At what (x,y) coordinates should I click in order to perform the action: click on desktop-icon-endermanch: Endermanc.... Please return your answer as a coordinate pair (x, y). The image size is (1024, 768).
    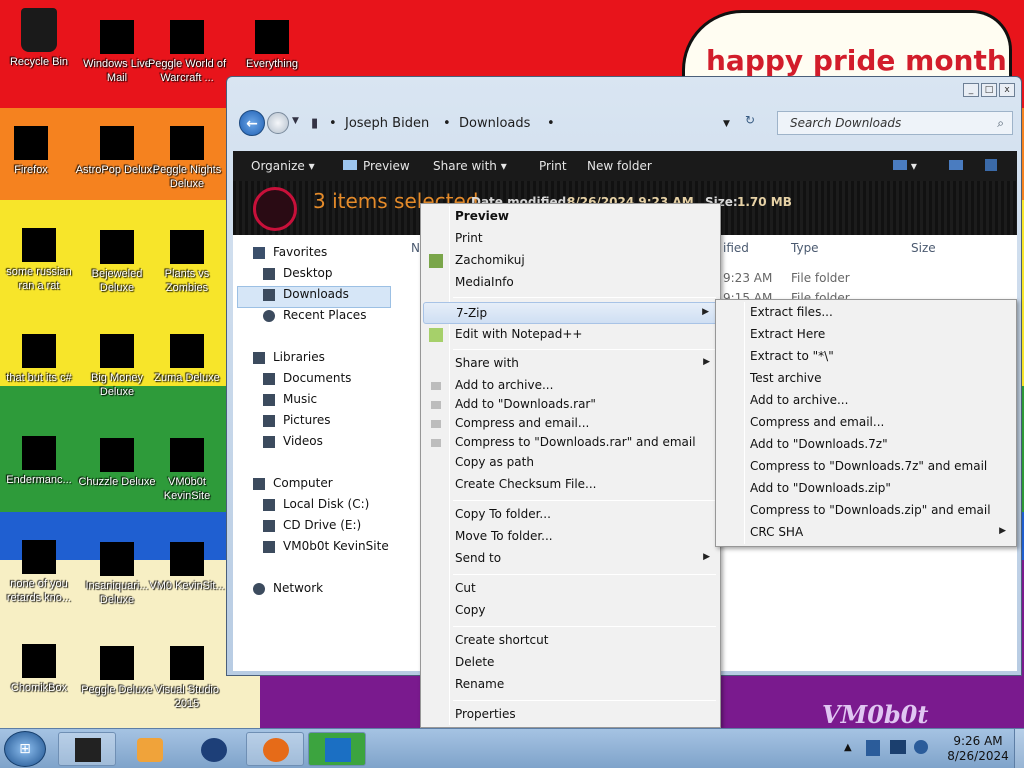
    Looking at the image, I should click on (40, 461).